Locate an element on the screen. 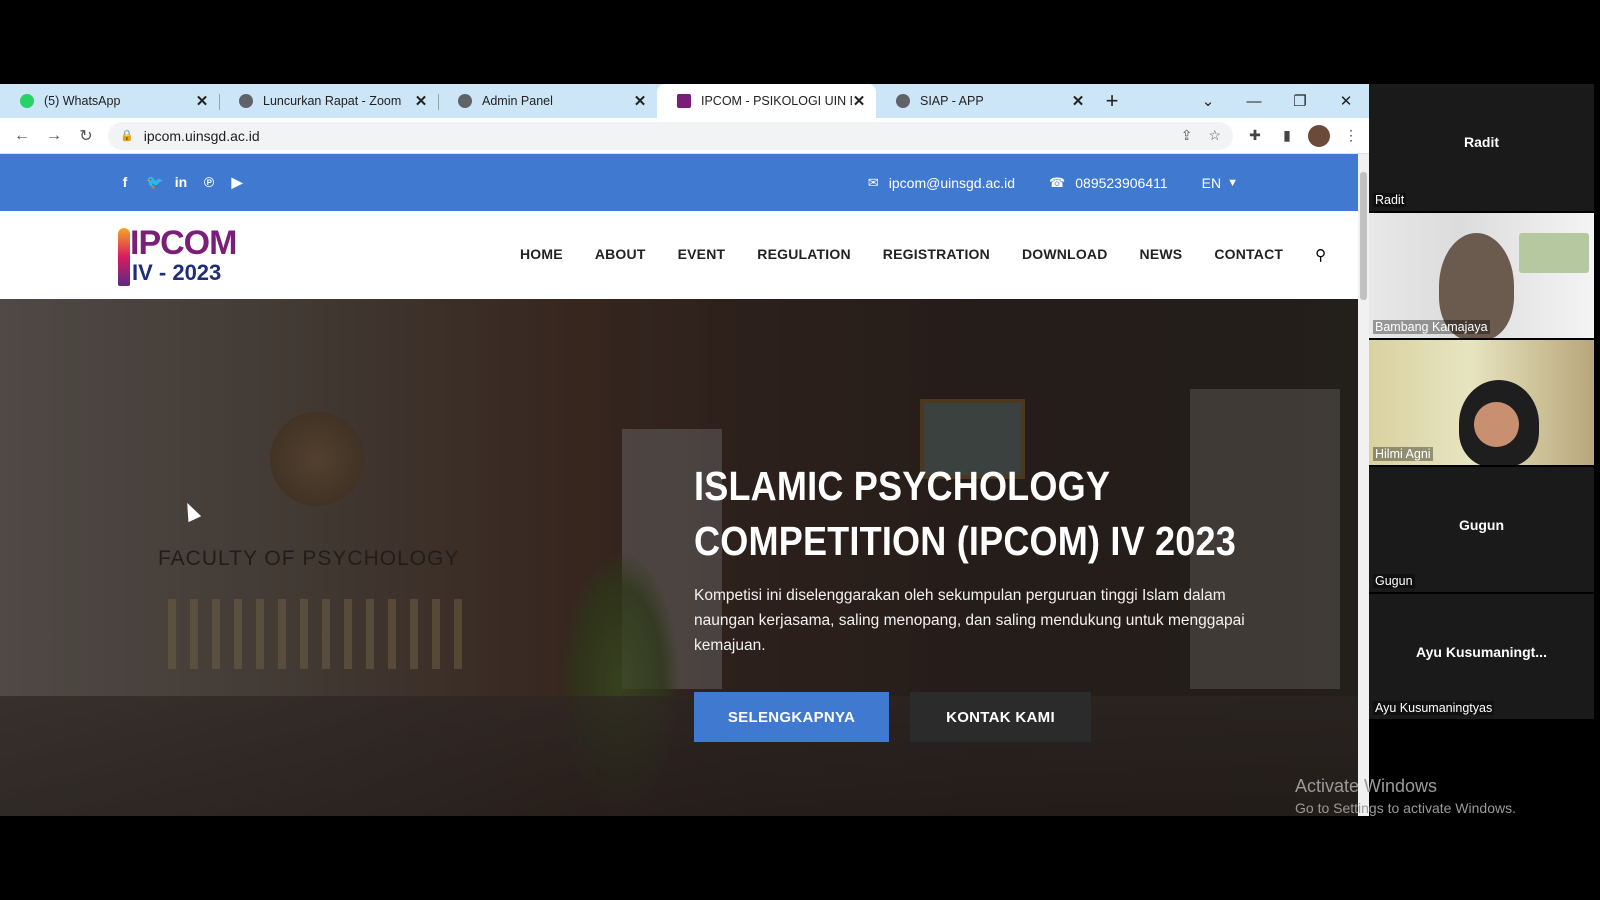 Image resolution: width=1600 pixels, height=900 pixels. menu-icon: ⋮ is located at coordinates (1351, 135).